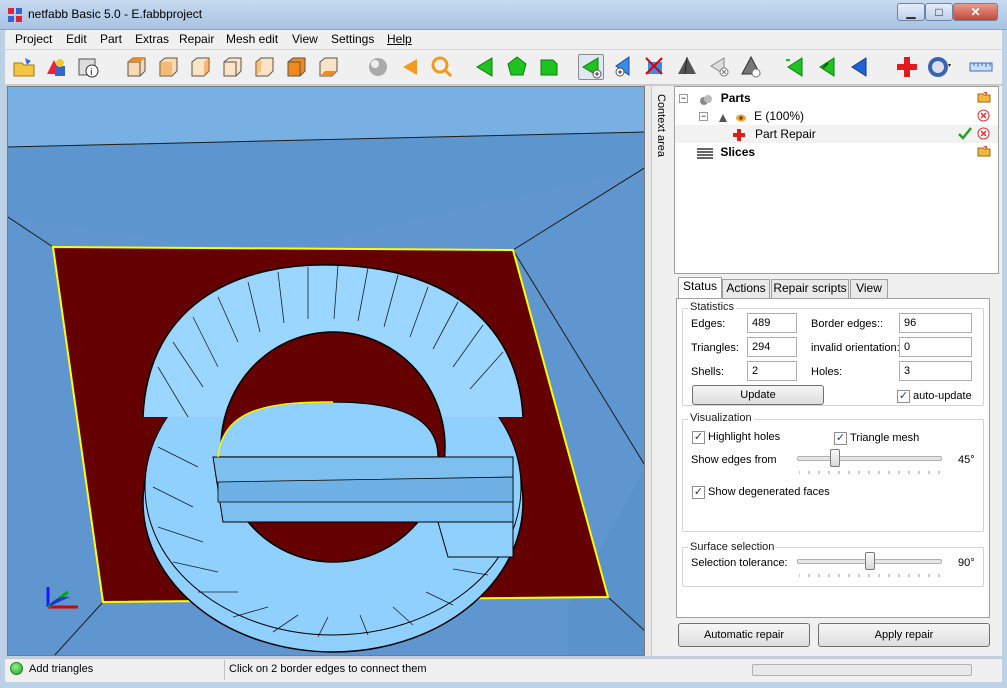  What do you see at coordinates (983, 136) in the screenshot?
I see `cancel-repair-icon` at bounding box center [983, 136].